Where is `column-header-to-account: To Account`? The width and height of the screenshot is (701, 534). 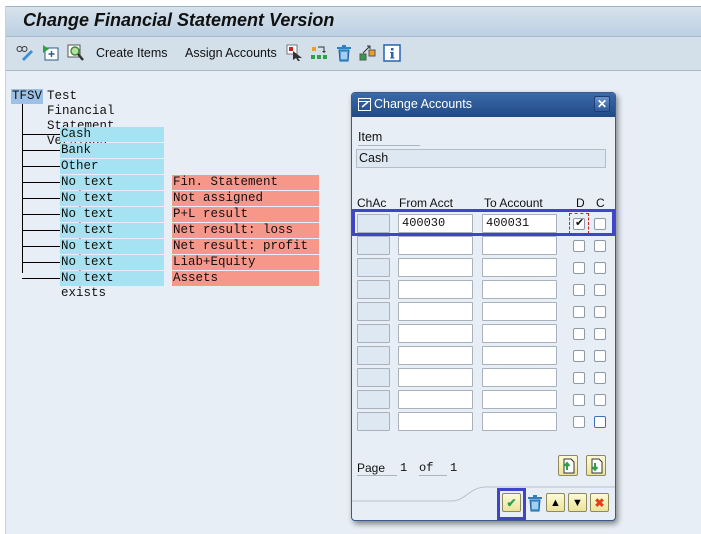
column-header-to-account: To Account is located at coordinates (513, 203).